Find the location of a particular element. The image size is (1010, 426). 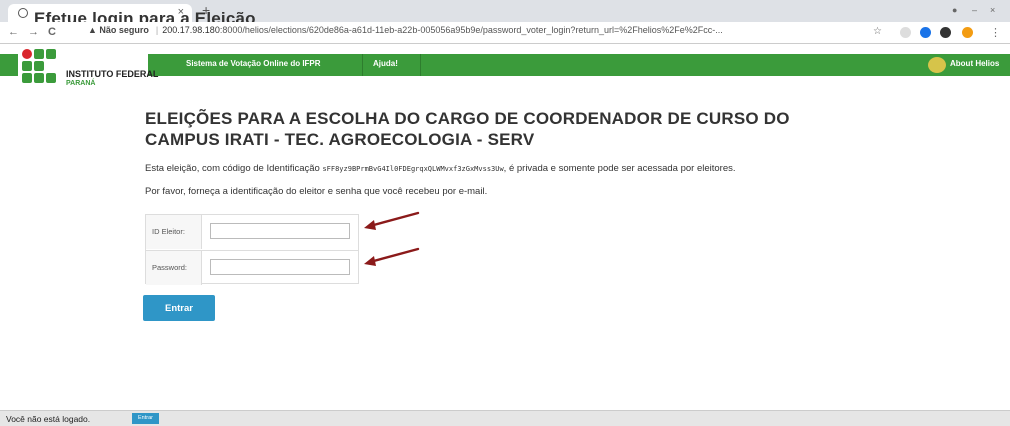

password-input is located at coordinates (280, 267).